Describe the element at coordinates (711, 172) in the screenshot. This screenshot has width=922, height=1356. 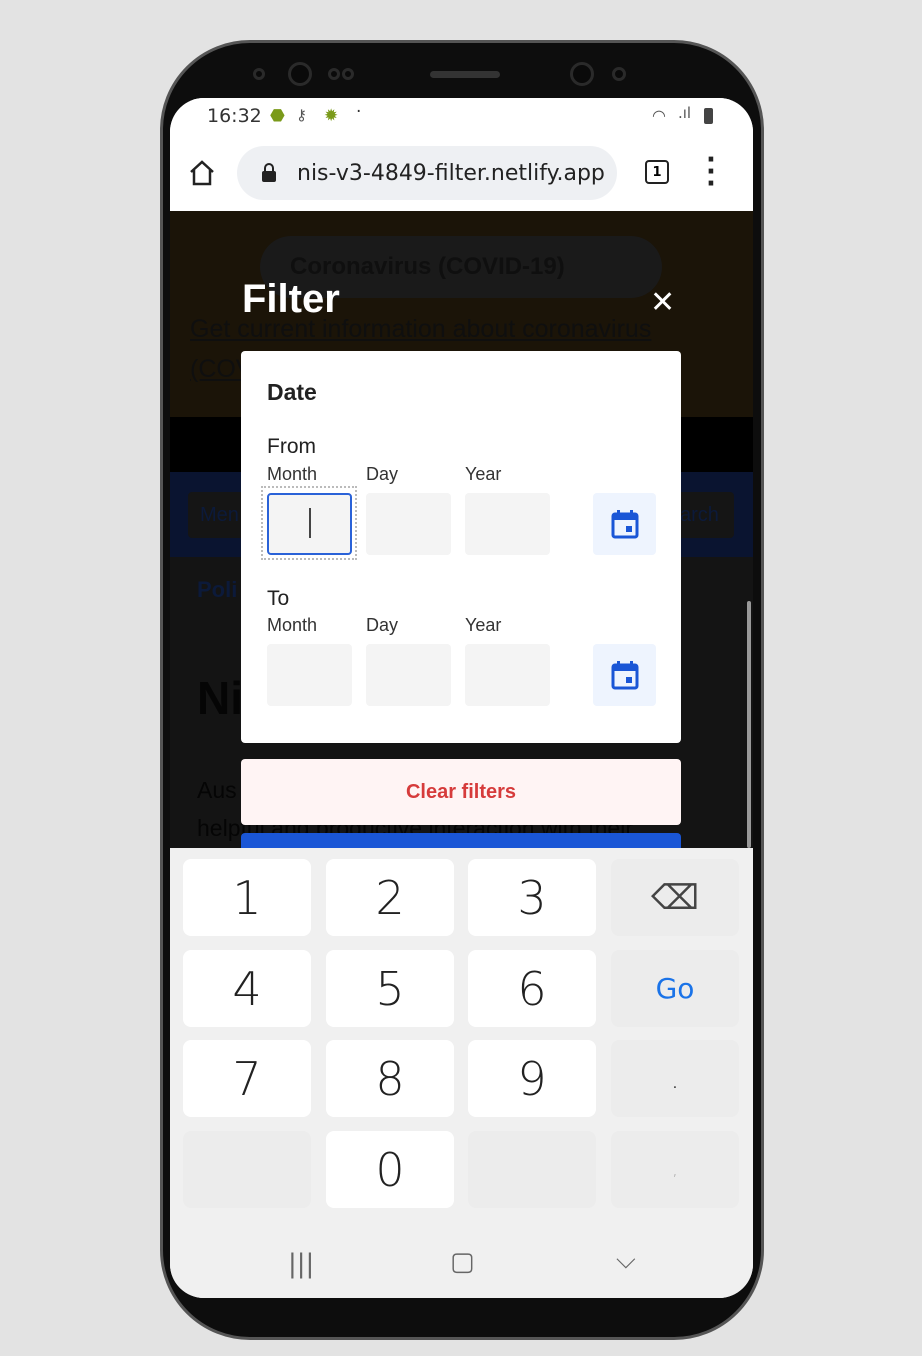
I see `more-vert-icon: · · ·` at that location.